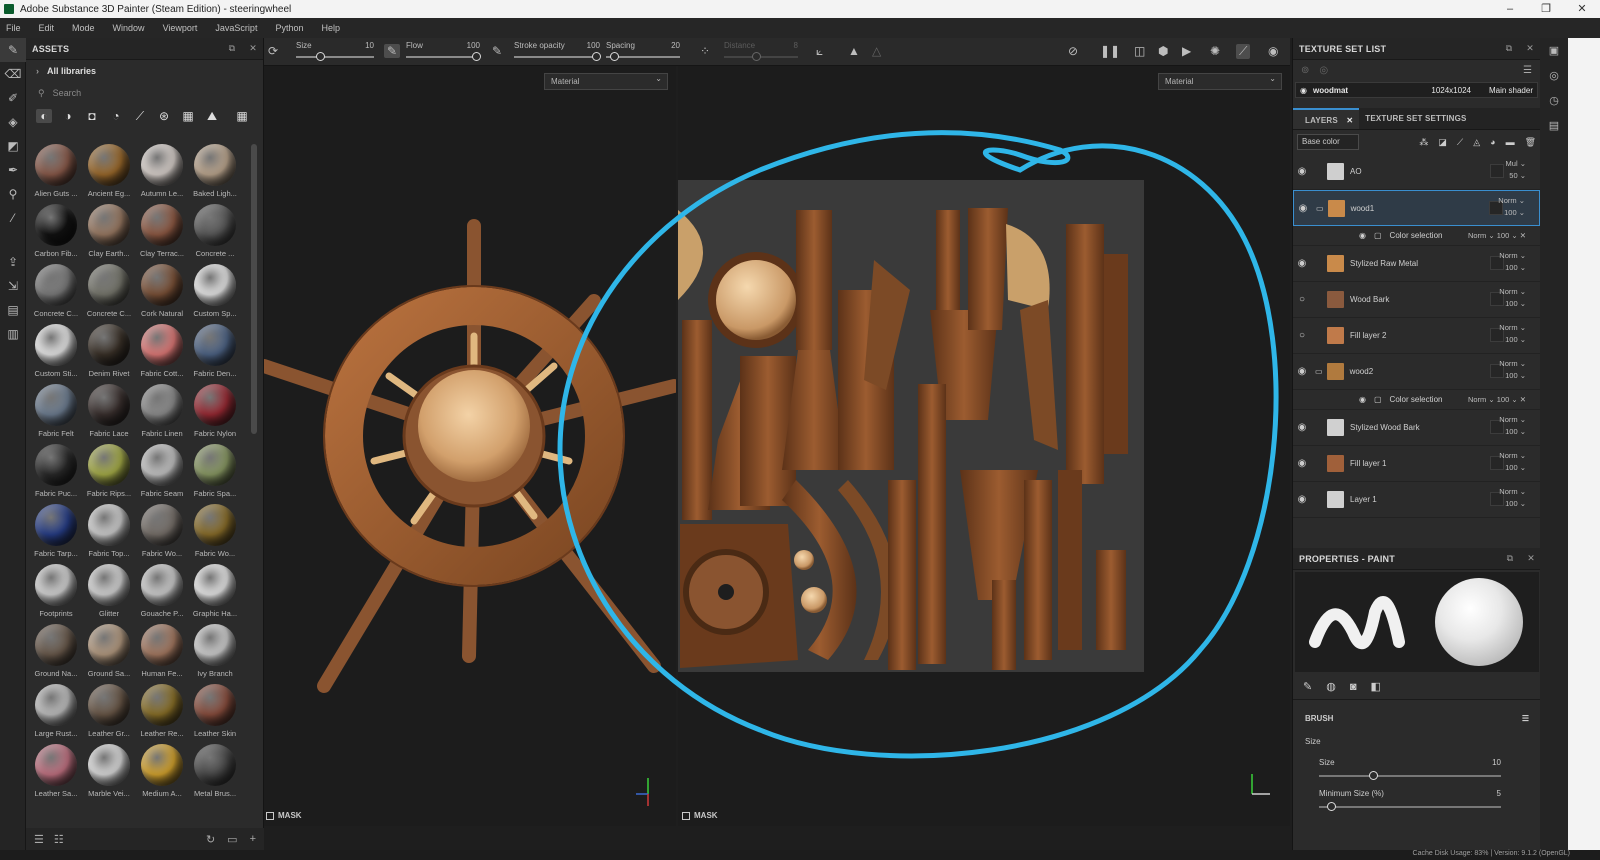 The image size is (1600, 860). I want to click on asset-item: Ivy Branch, so click(215, 652).